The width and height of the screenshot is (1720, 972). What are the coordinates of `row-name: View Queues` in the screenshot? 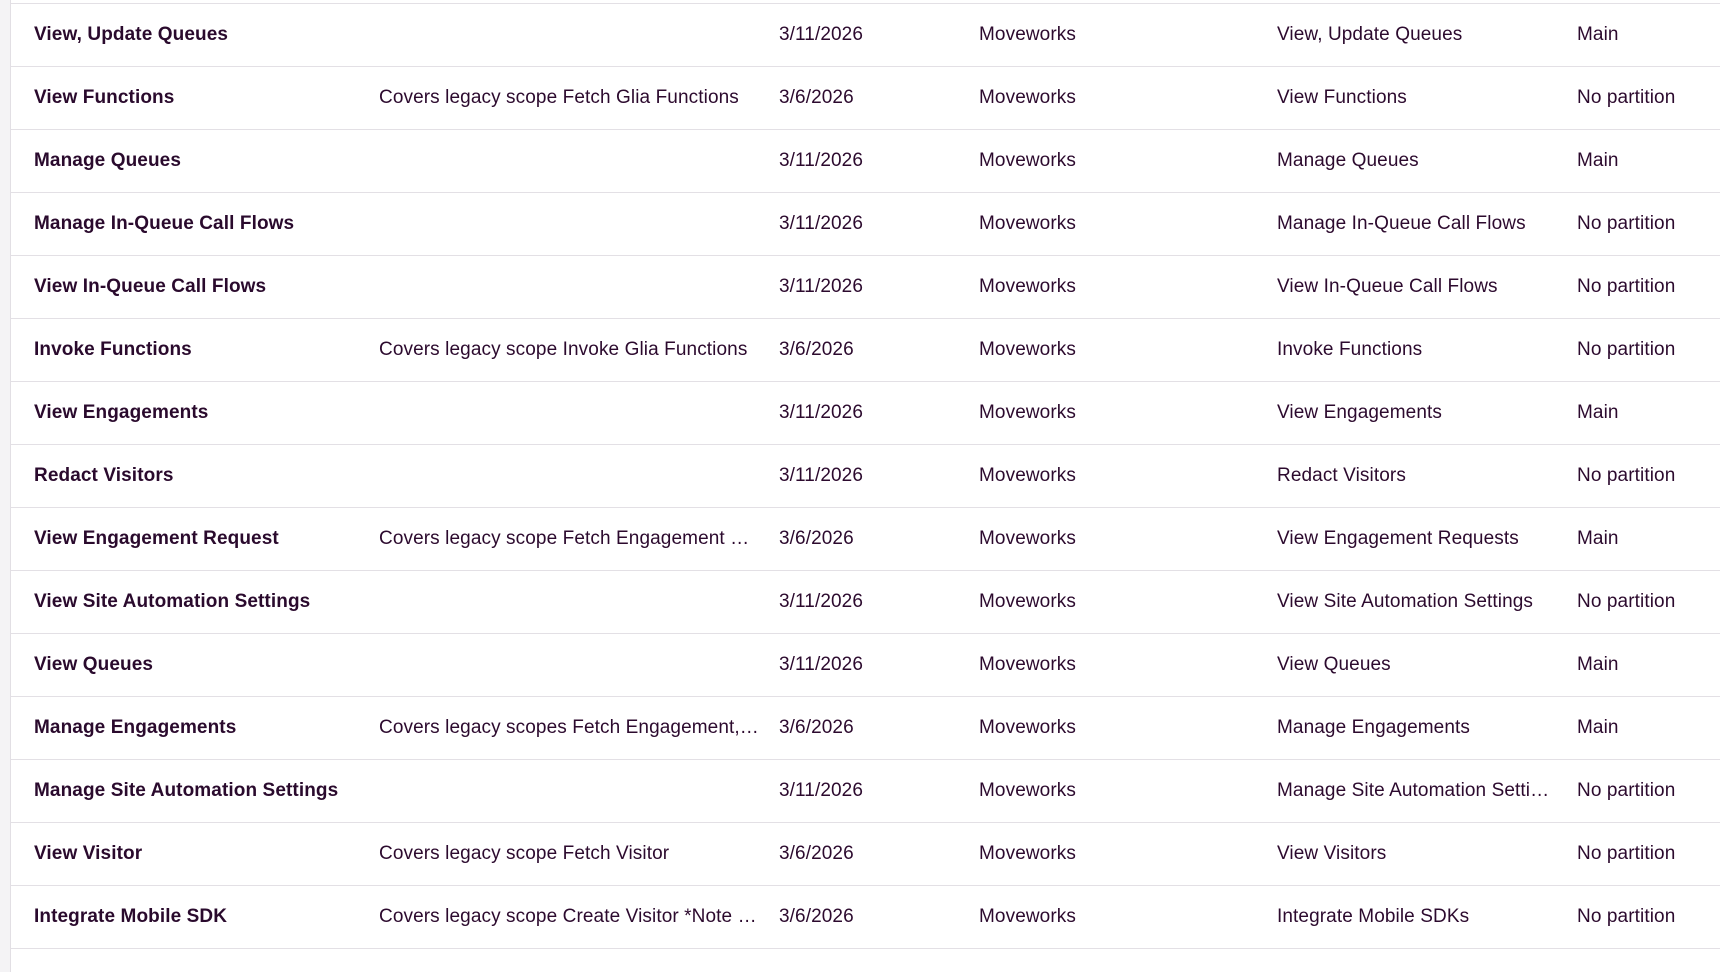 It's located at (199, 665).